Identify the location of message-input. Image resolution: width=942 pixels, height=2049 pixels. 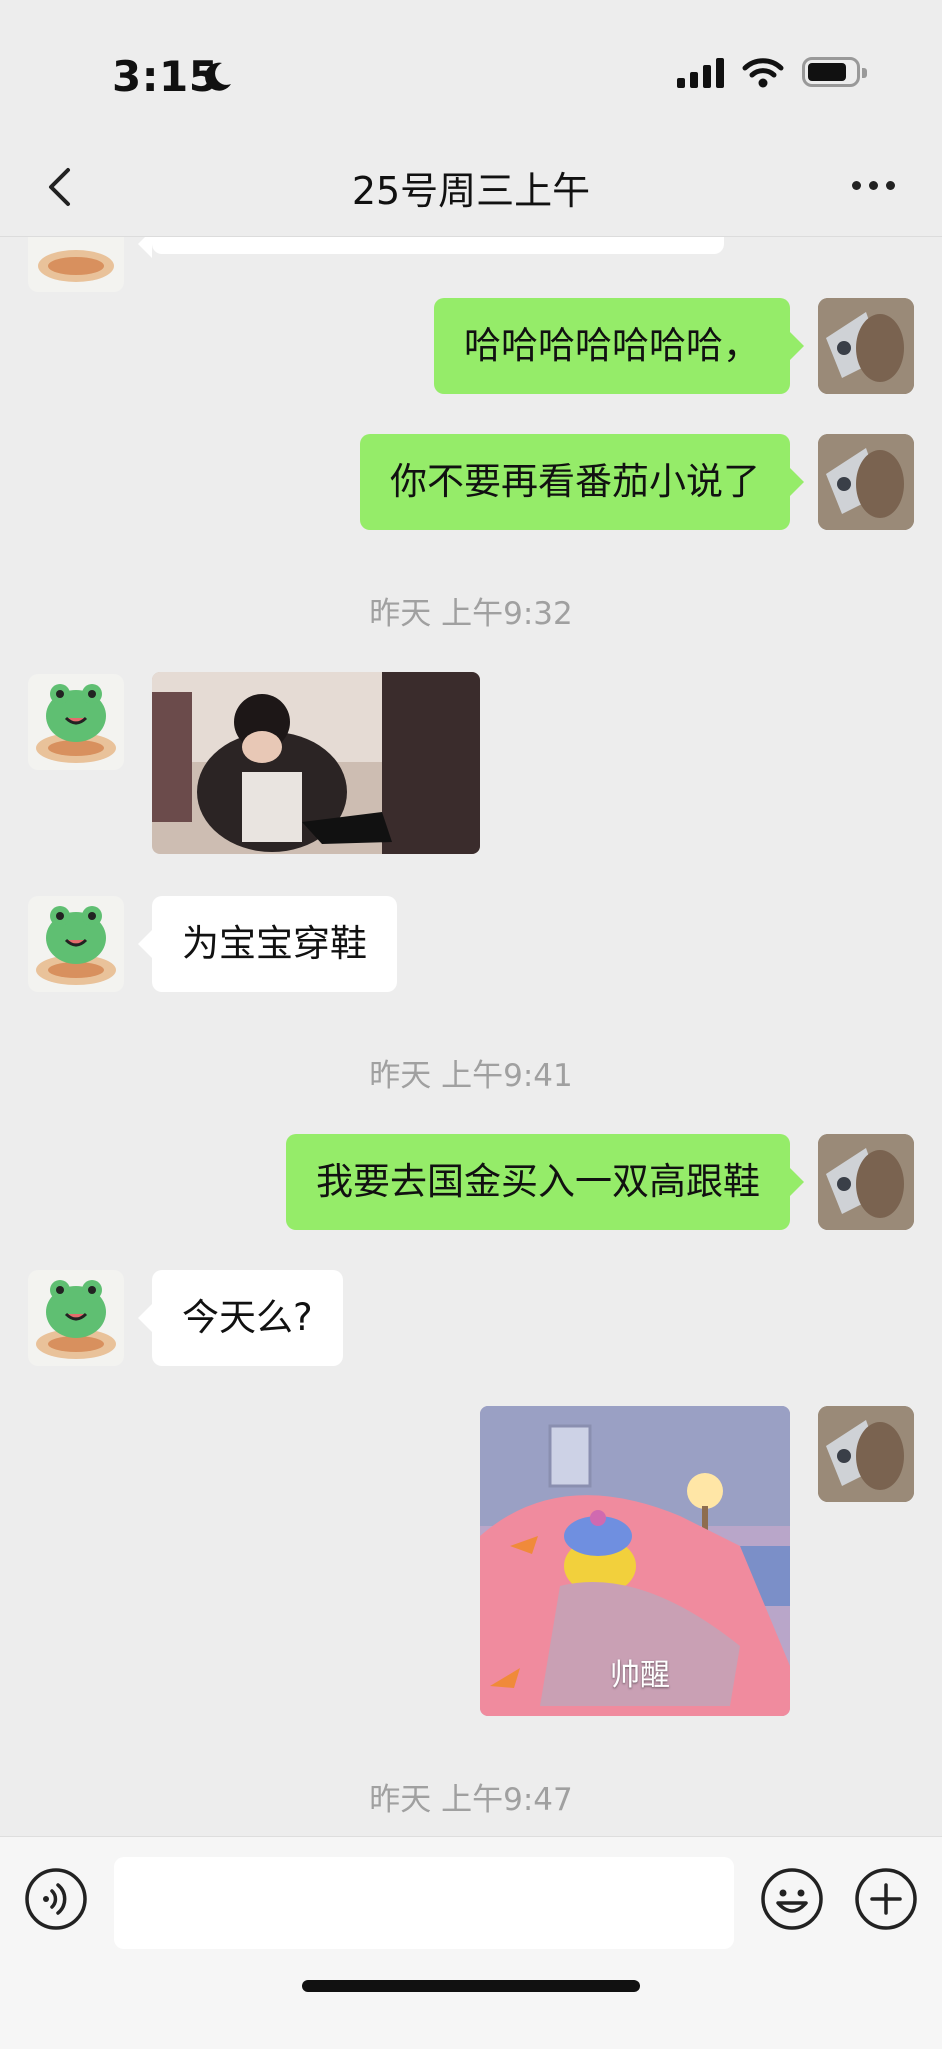
(424, 1903).